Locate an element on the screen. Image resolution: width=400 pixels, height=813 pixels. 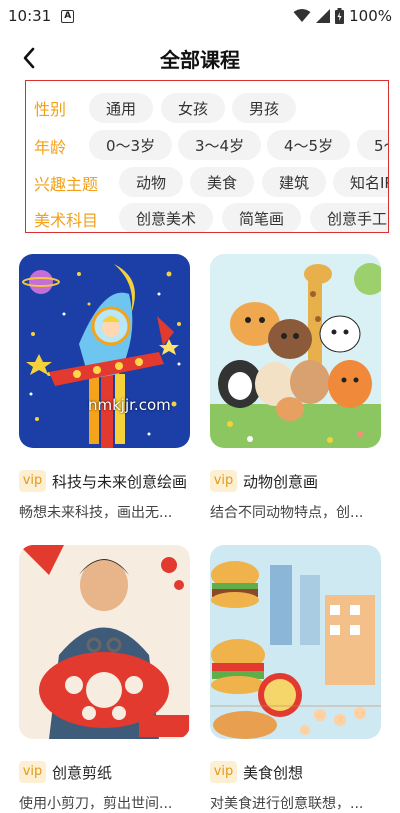
status-right: 100% is located at coordinates (342, 16).